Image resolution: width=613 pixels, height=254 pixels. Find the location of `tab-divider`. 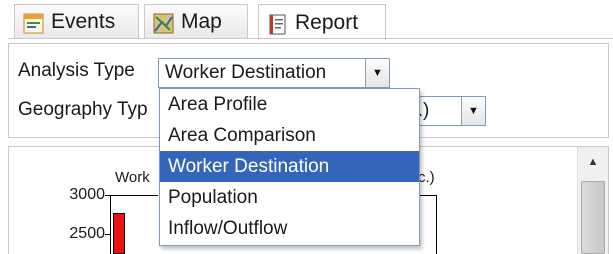

tab-divider is located at coordinates (310, 38).